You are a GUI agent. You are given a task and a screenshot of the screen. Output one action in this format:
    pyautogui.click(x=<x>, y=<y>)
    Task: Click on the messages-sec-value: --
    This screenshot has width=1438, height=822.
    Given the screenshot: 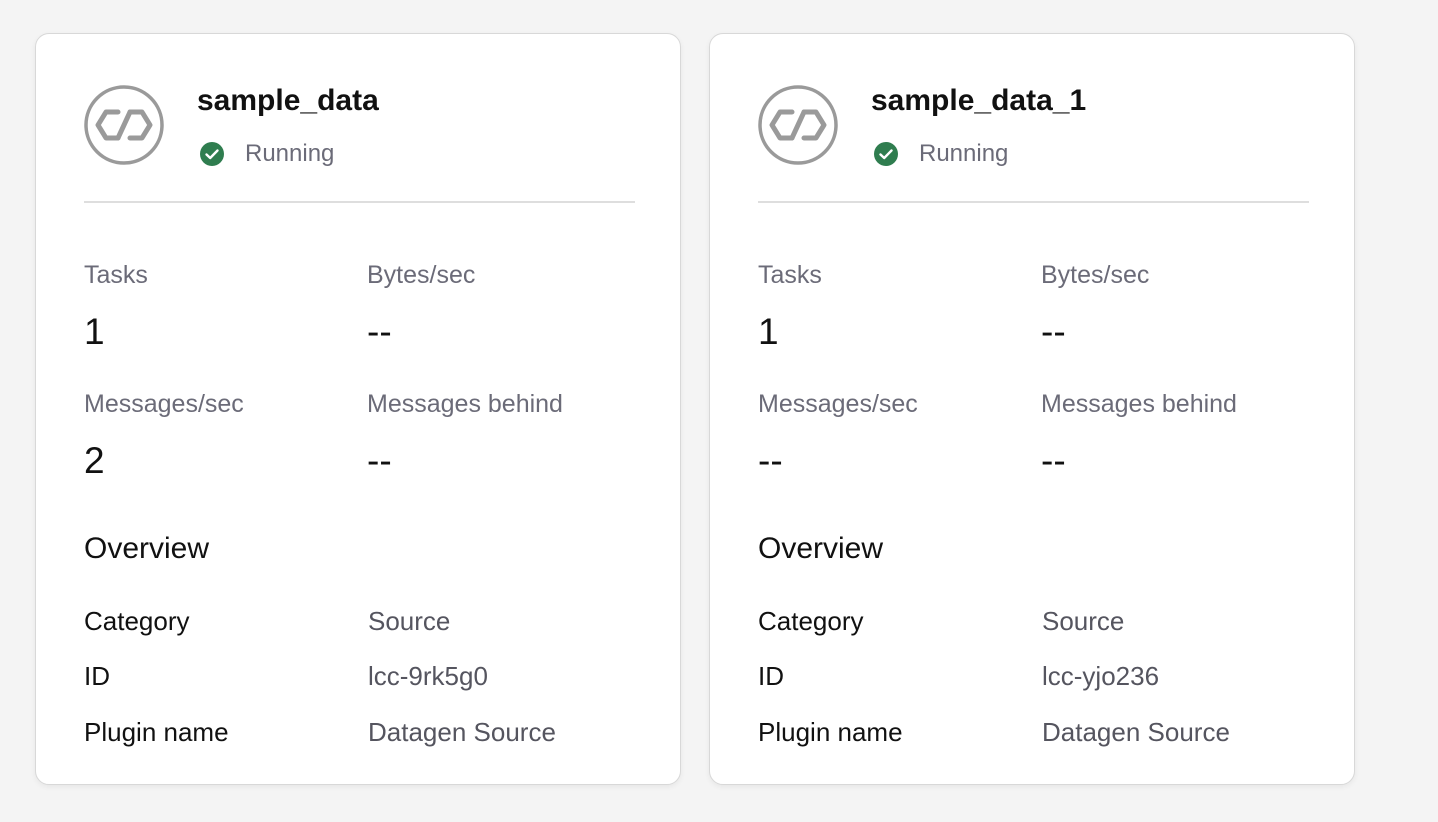 What is the action you would take?
    pyautogui.click(x=770, y=460)
    